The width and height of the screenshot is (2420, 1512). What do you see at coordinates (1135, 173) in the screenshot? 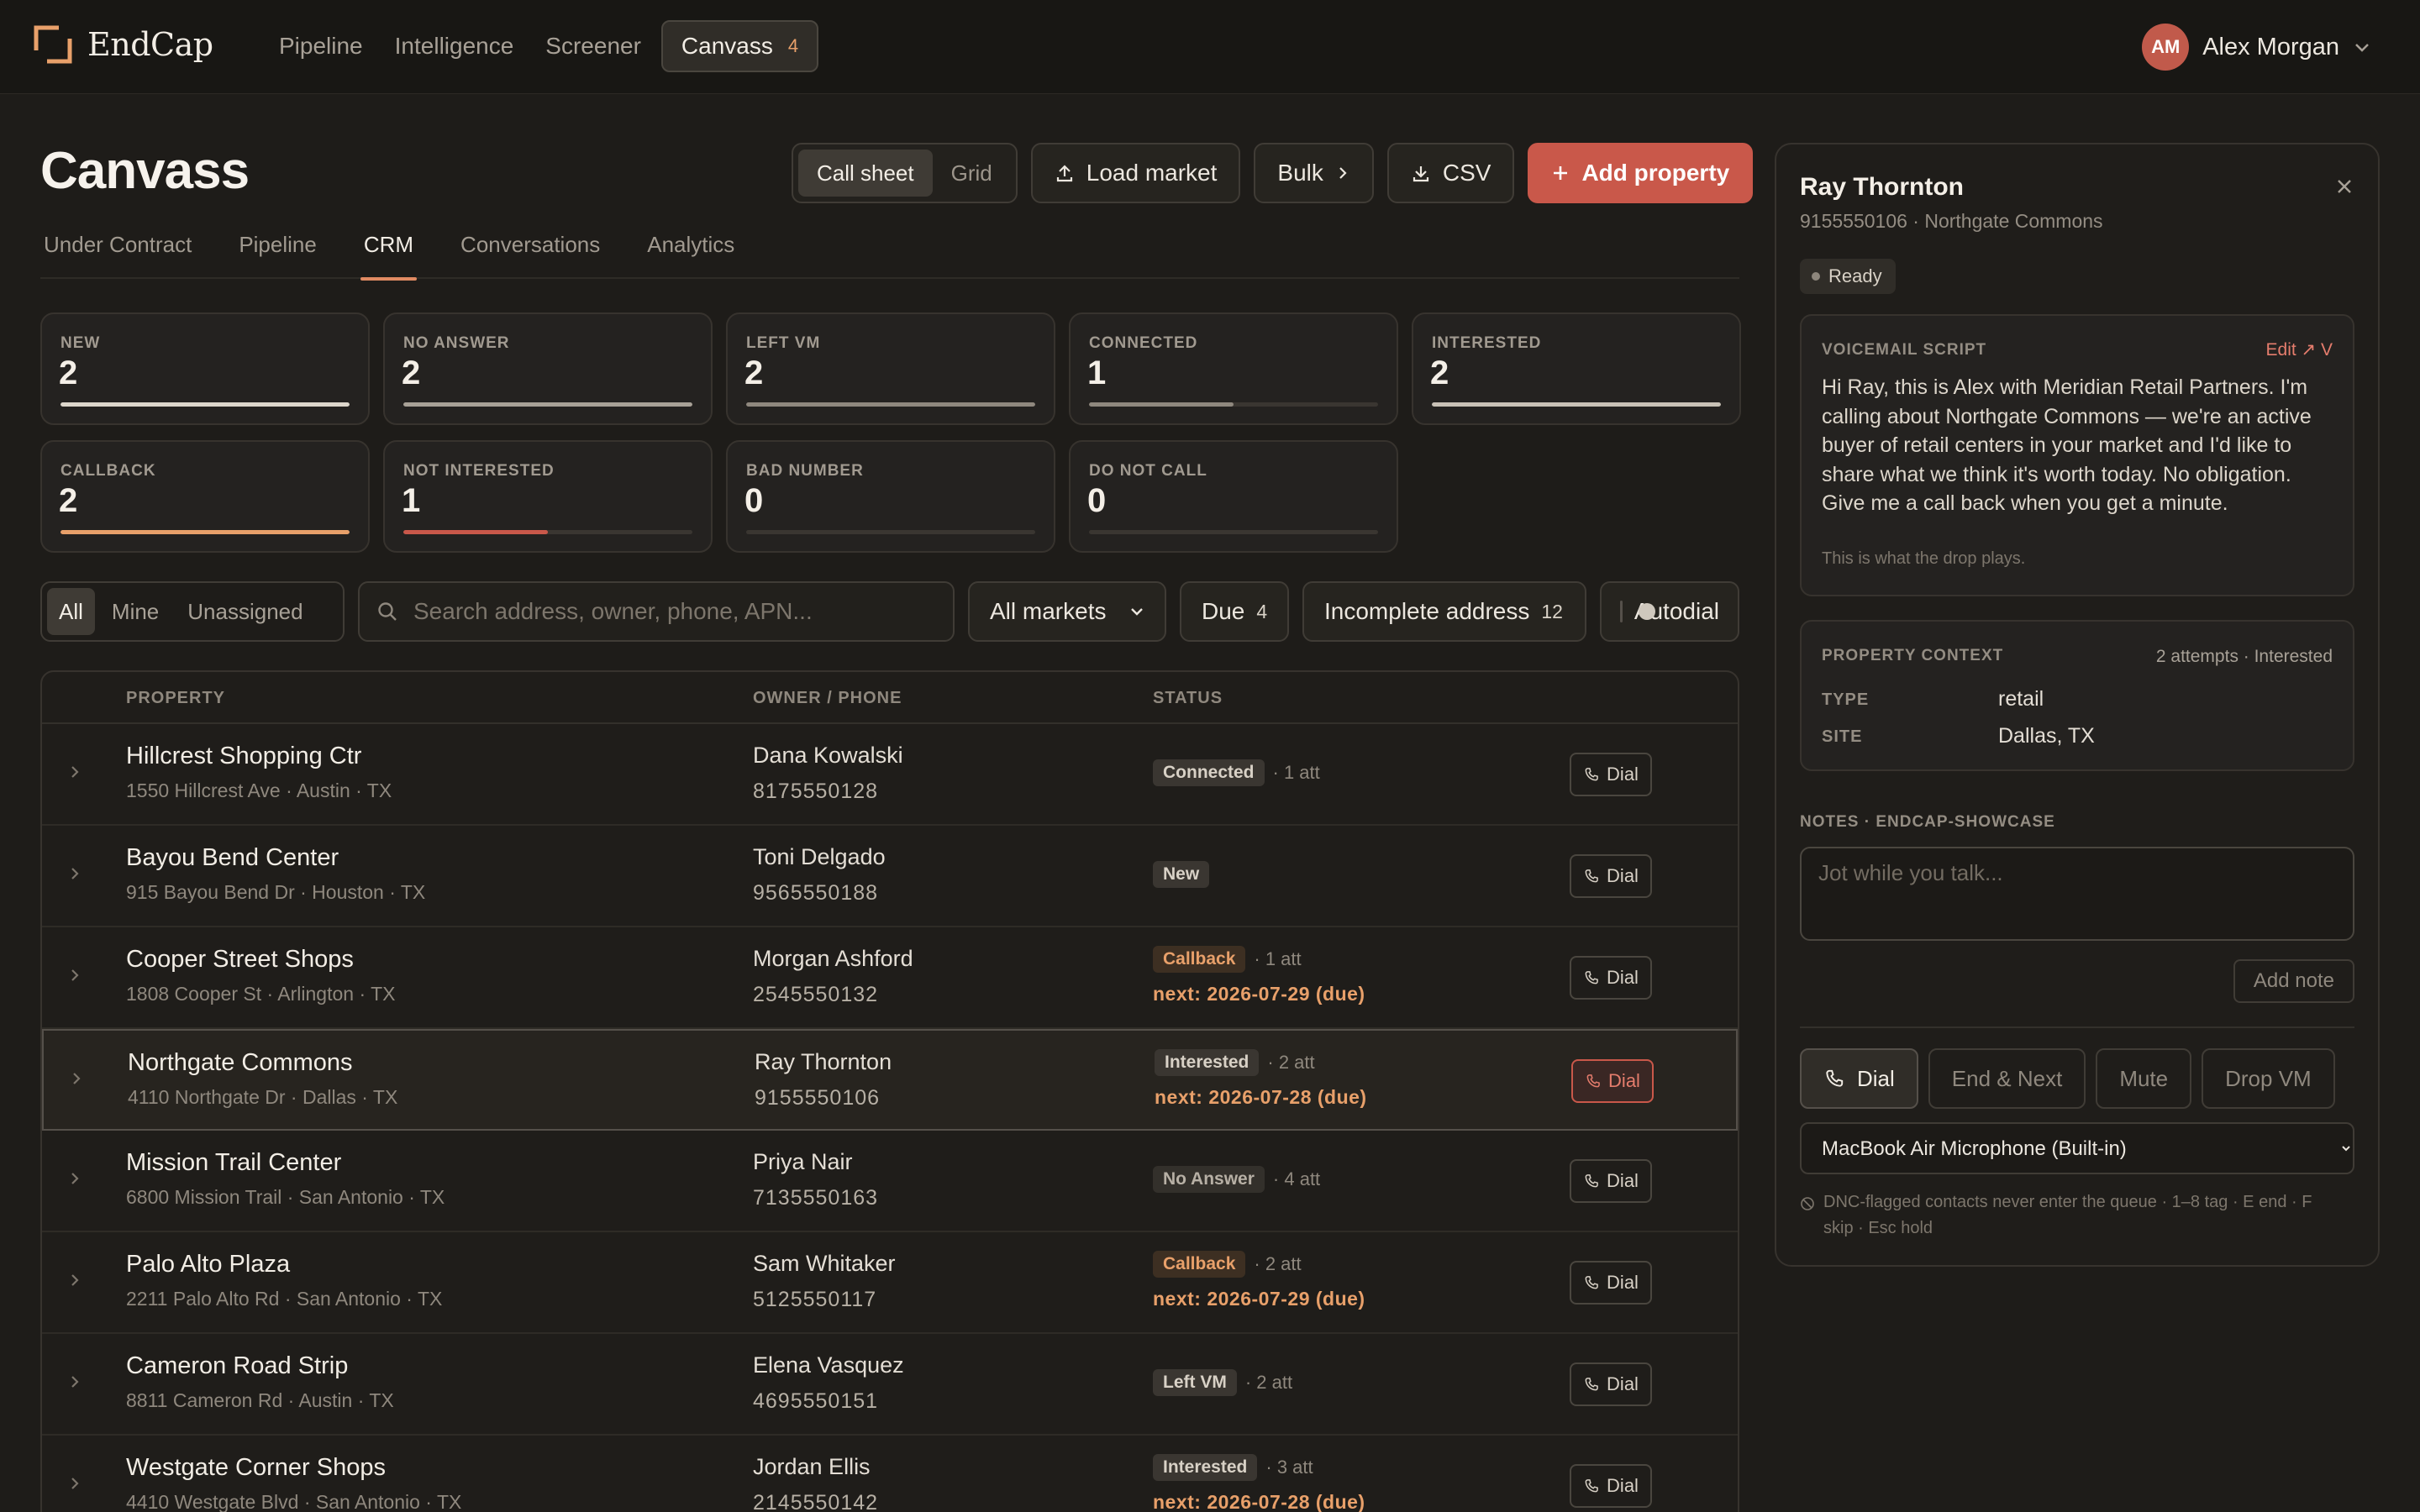
I see `load-market-button: Load market` at bounding box center [1135, 173].